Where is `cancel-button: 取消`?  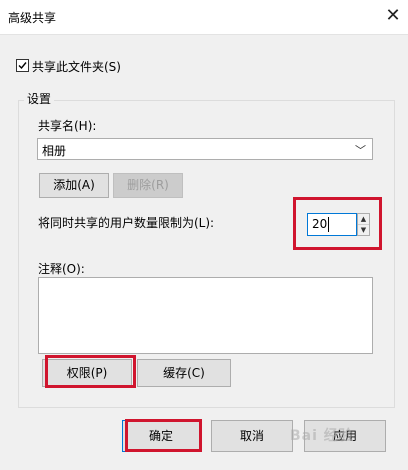
cancel-button: 取消 is located at coordinates (252, 436).